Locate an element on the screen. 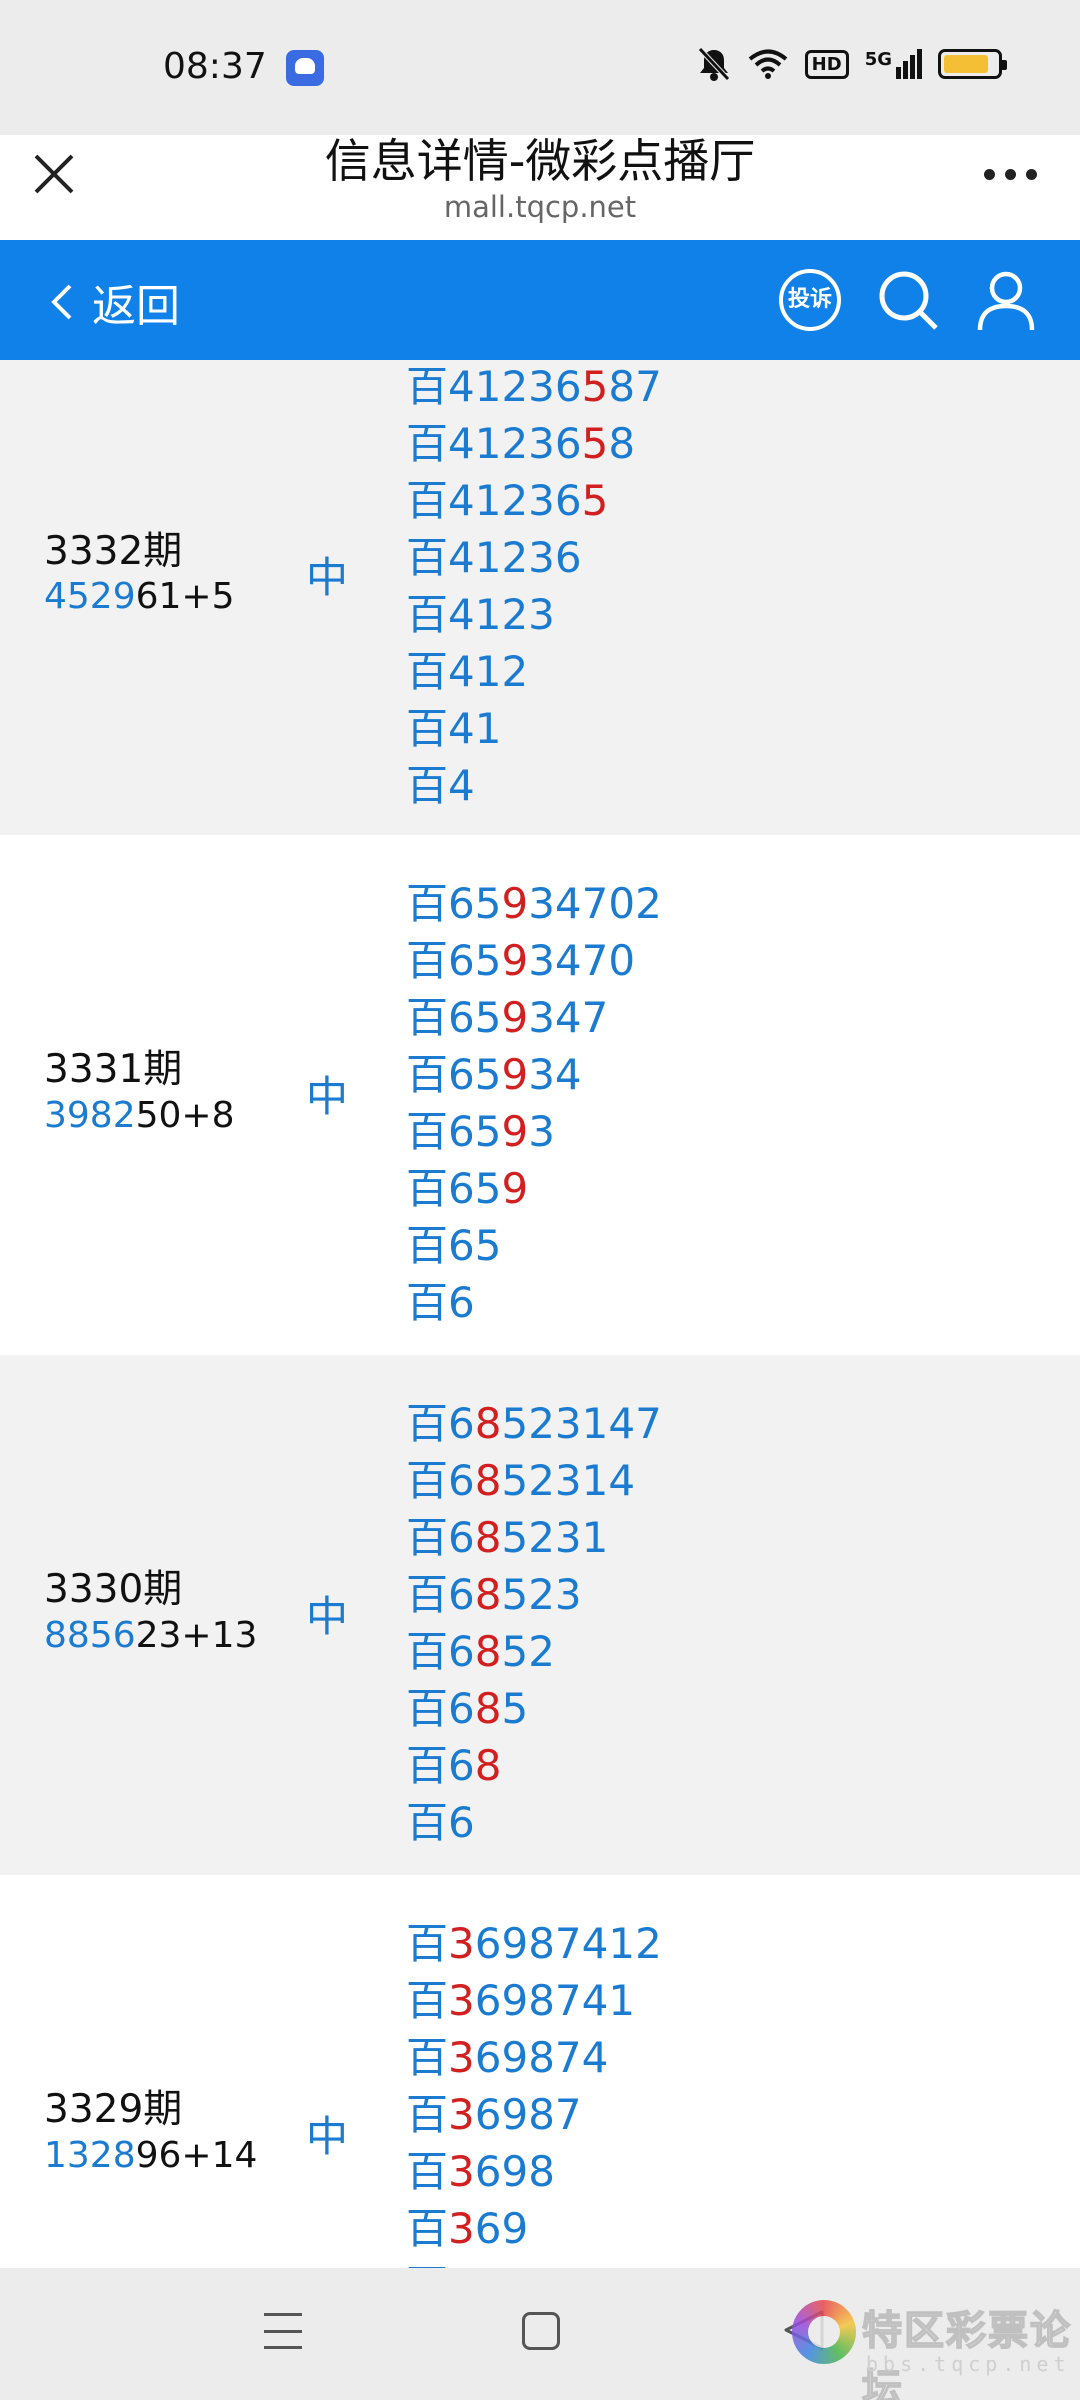 The height and width of the screenshot is (2400, 1080). more-icon is located at coordinates (1014, 174).